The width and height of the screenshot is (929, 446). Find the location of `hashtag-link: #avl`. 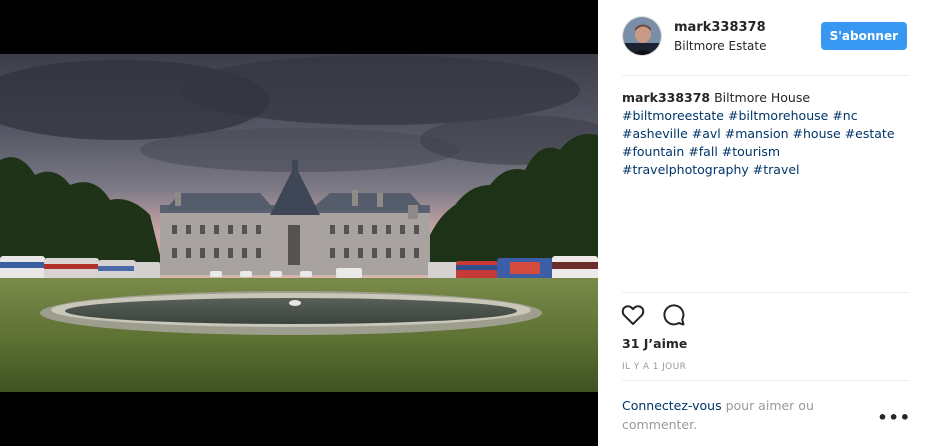

hashtag-link: #avl is located at coordinates (706, 133).